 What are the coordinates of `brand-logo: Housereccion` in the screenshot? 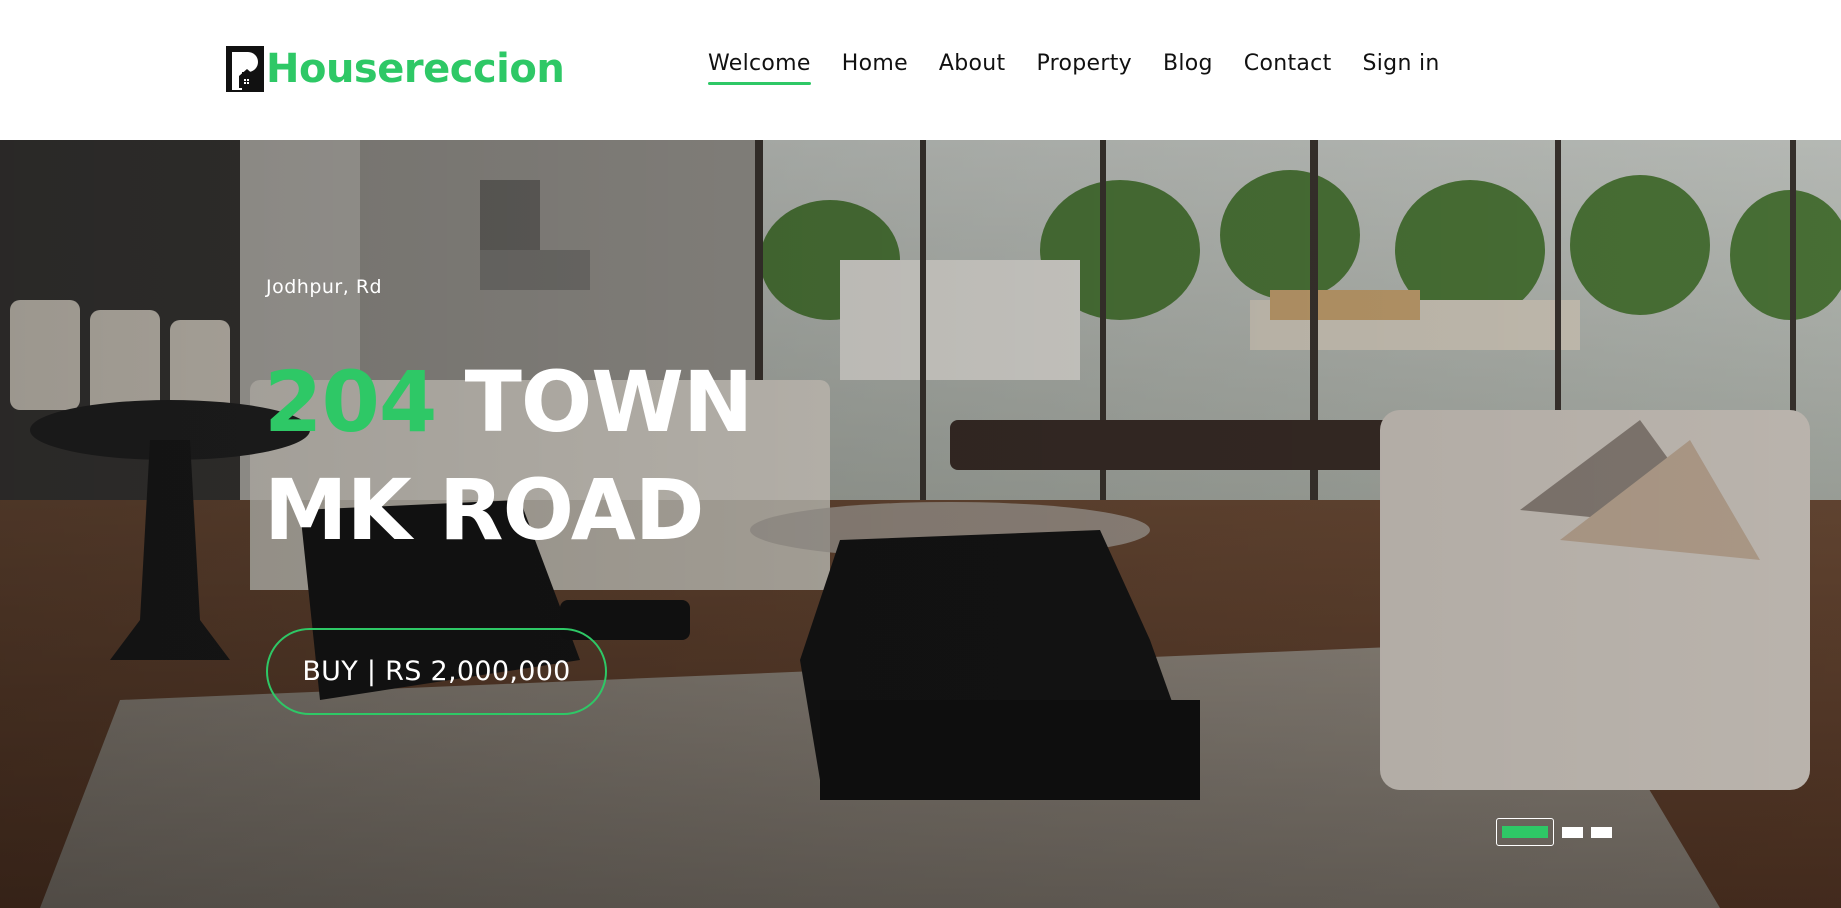 It's located at (395, 69).